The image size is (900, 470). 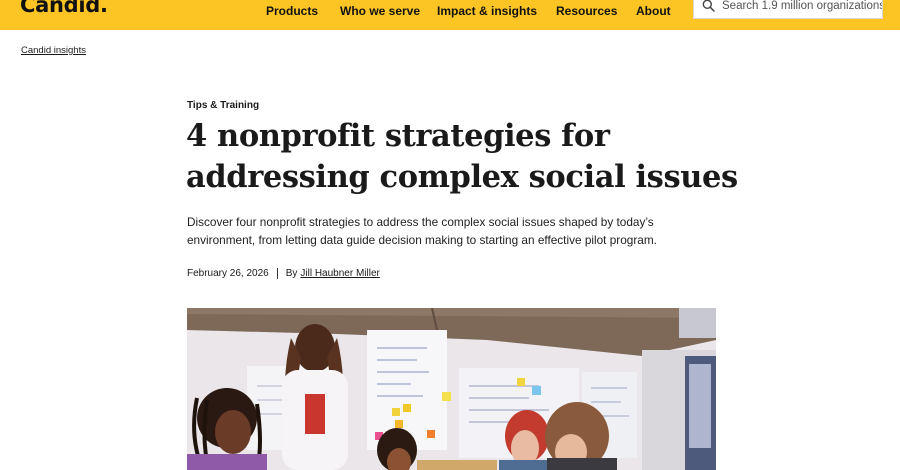 I want to click on article-category: Tips & Training, so click(x=223, y=105).